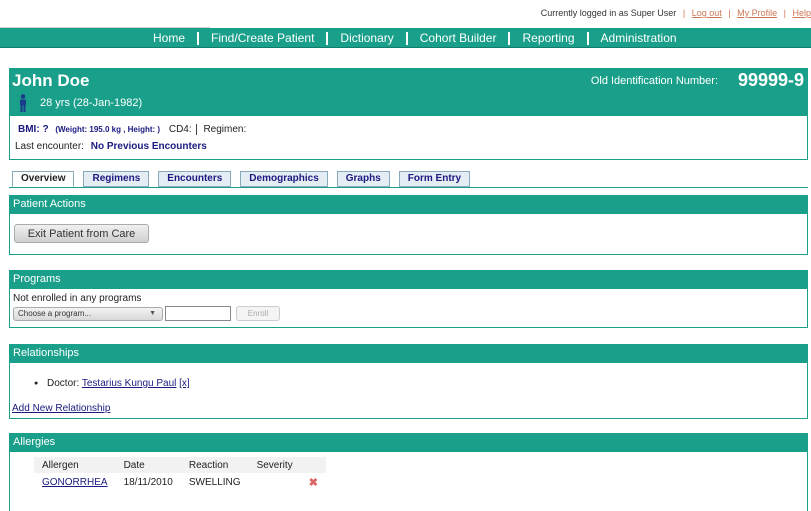 The height and width of the screenshot is (511, 811). I want to click on allergen-link: GONORRHEA, so click(75, 482).